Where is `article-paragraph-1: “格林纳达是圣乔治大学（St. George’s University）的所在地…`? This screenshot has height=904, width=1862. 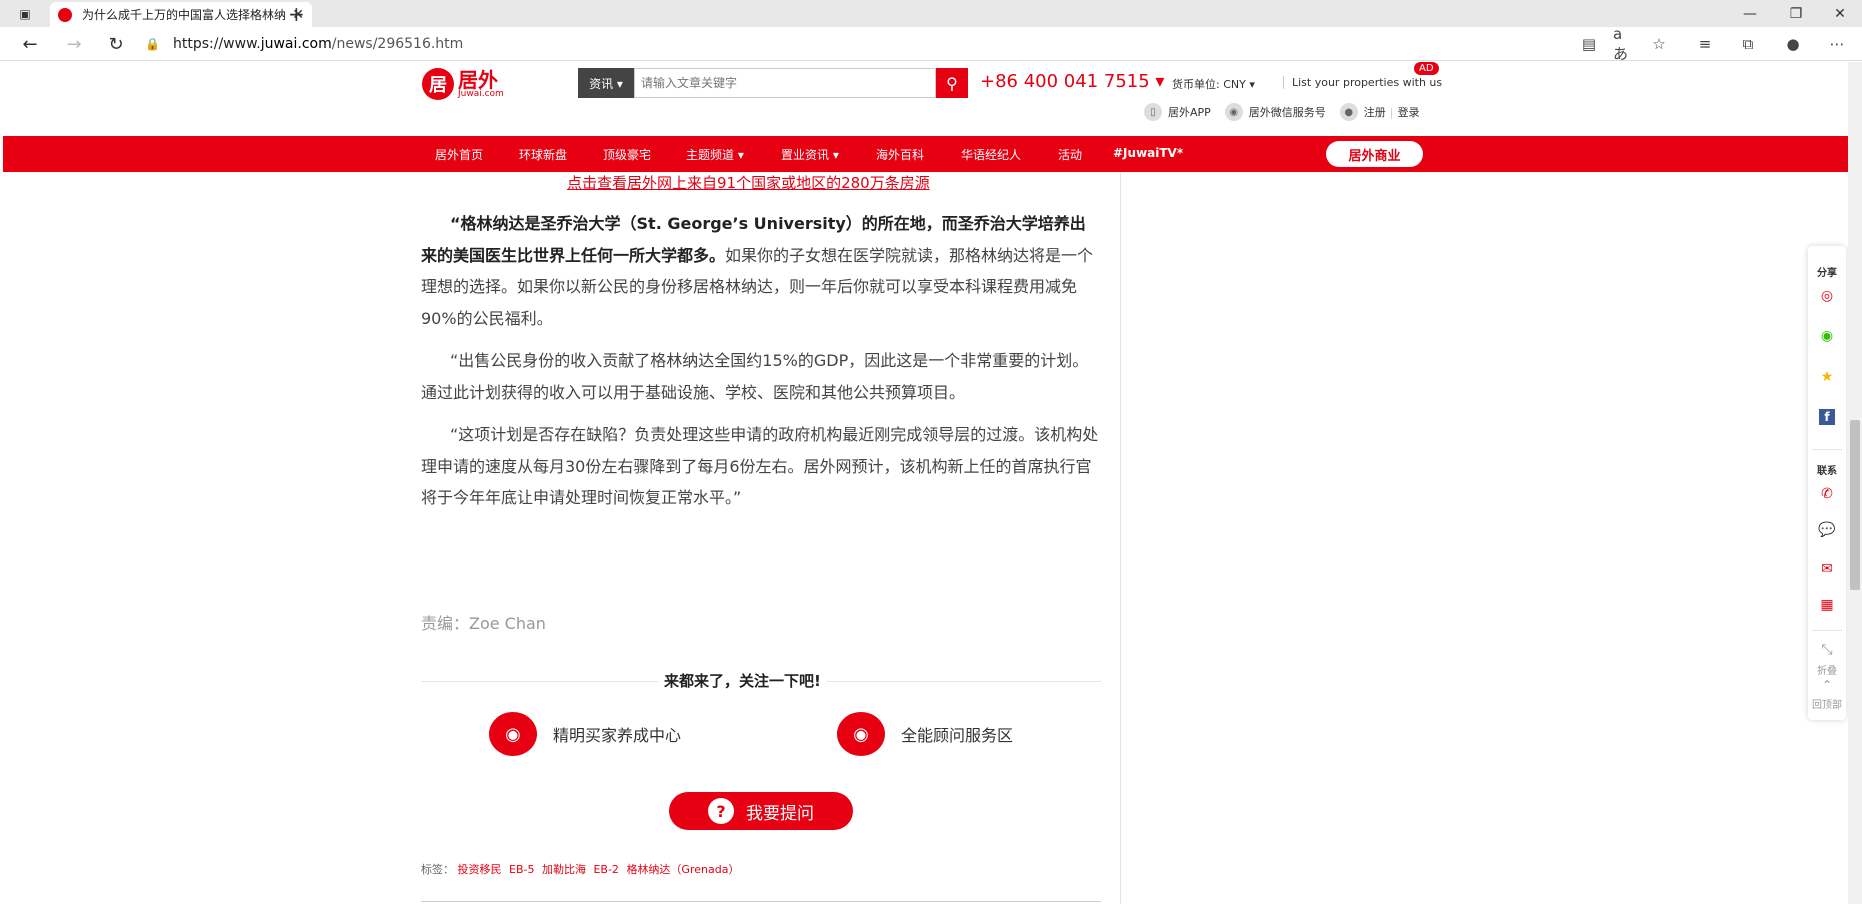 article-paragraph-1: “格林纳达是圣乔治大学（St. George’s University）的所在地… is located at coordinates (761, 271).